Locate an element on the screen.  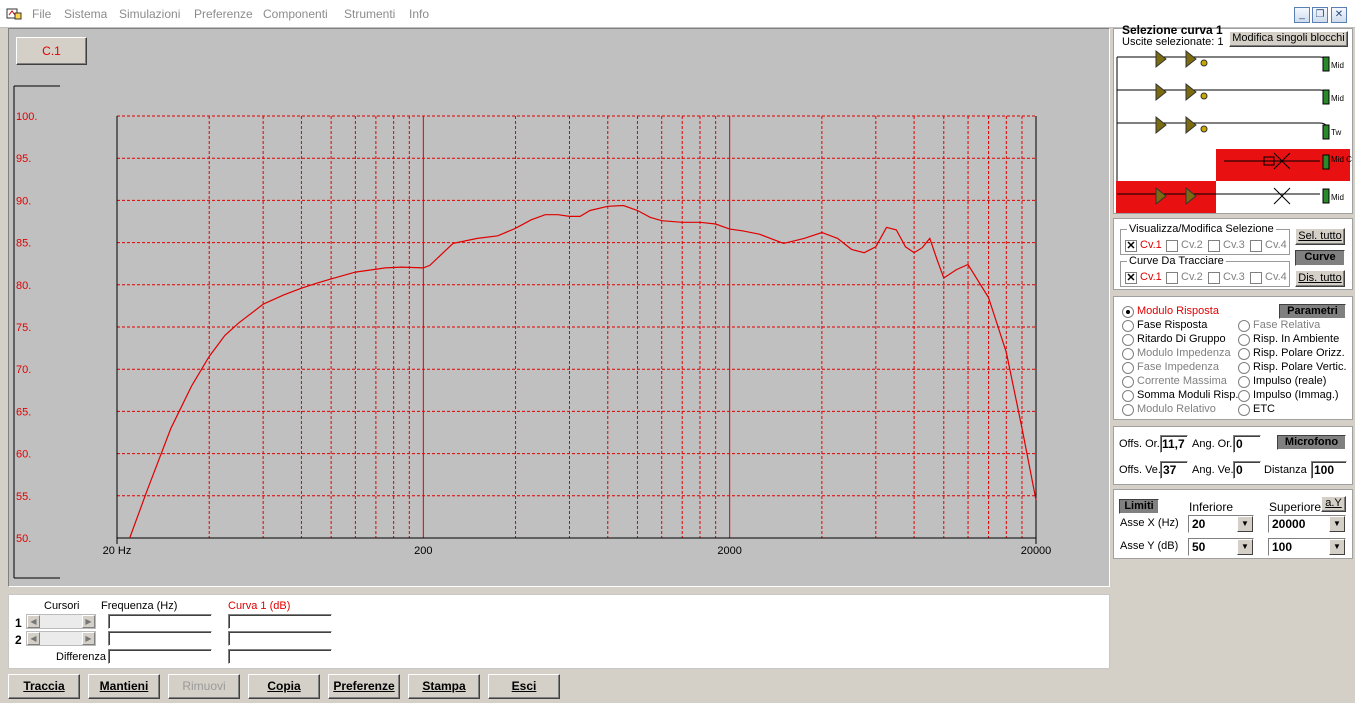
draw-cv4-label: Cv.4 is located at coordinates (1276, 277).